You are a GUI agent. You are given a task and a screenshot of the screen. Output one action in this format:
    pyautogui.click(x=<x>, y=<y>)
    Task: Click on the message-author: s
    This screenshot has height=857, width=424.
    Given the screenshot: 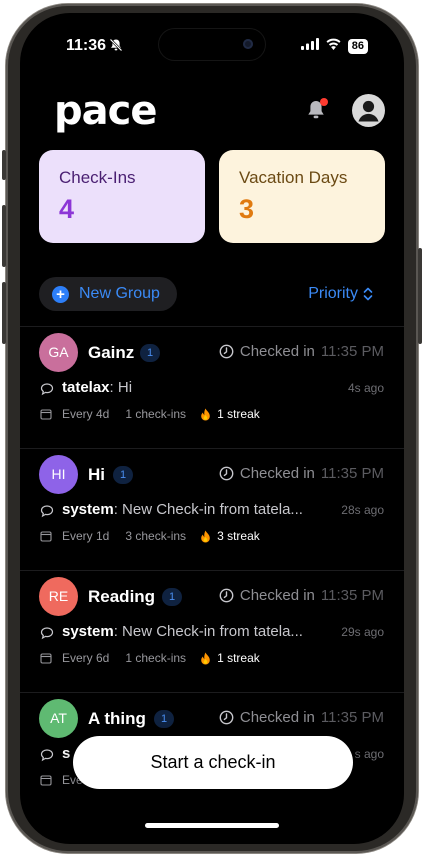 What is the action you would take?
    pyautogui.click(x=66, y=753)
    